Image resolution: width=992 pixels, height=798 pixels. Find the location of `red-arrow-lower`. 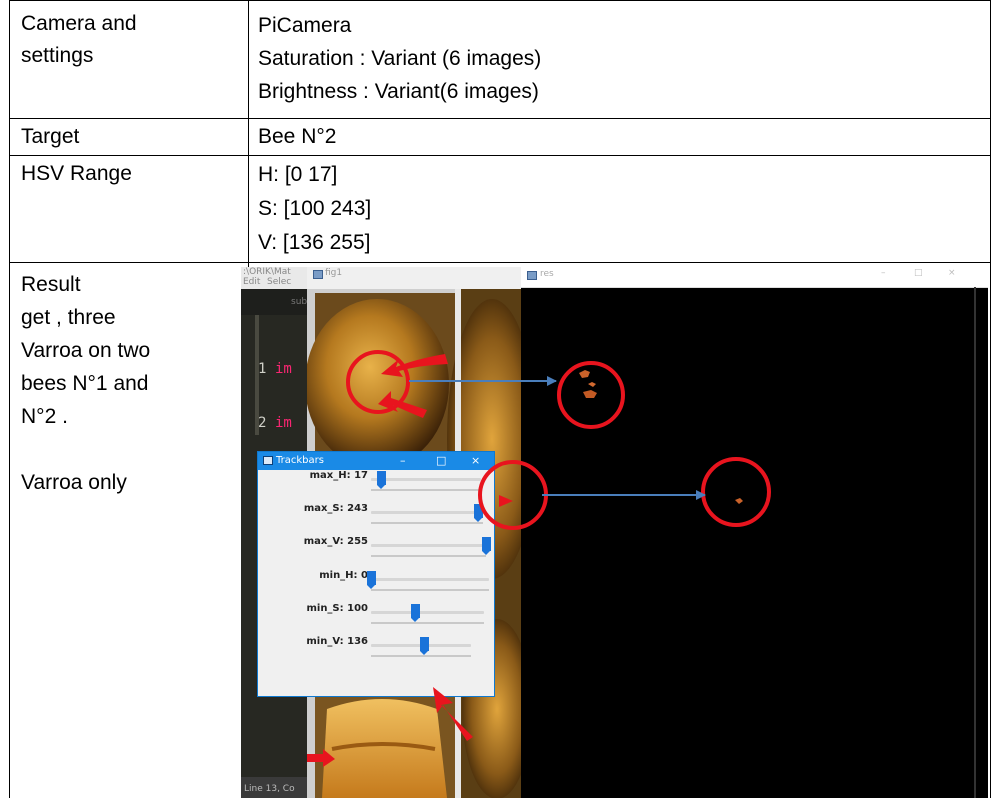

red-arrow-lower is located at coordinates (402, 404).